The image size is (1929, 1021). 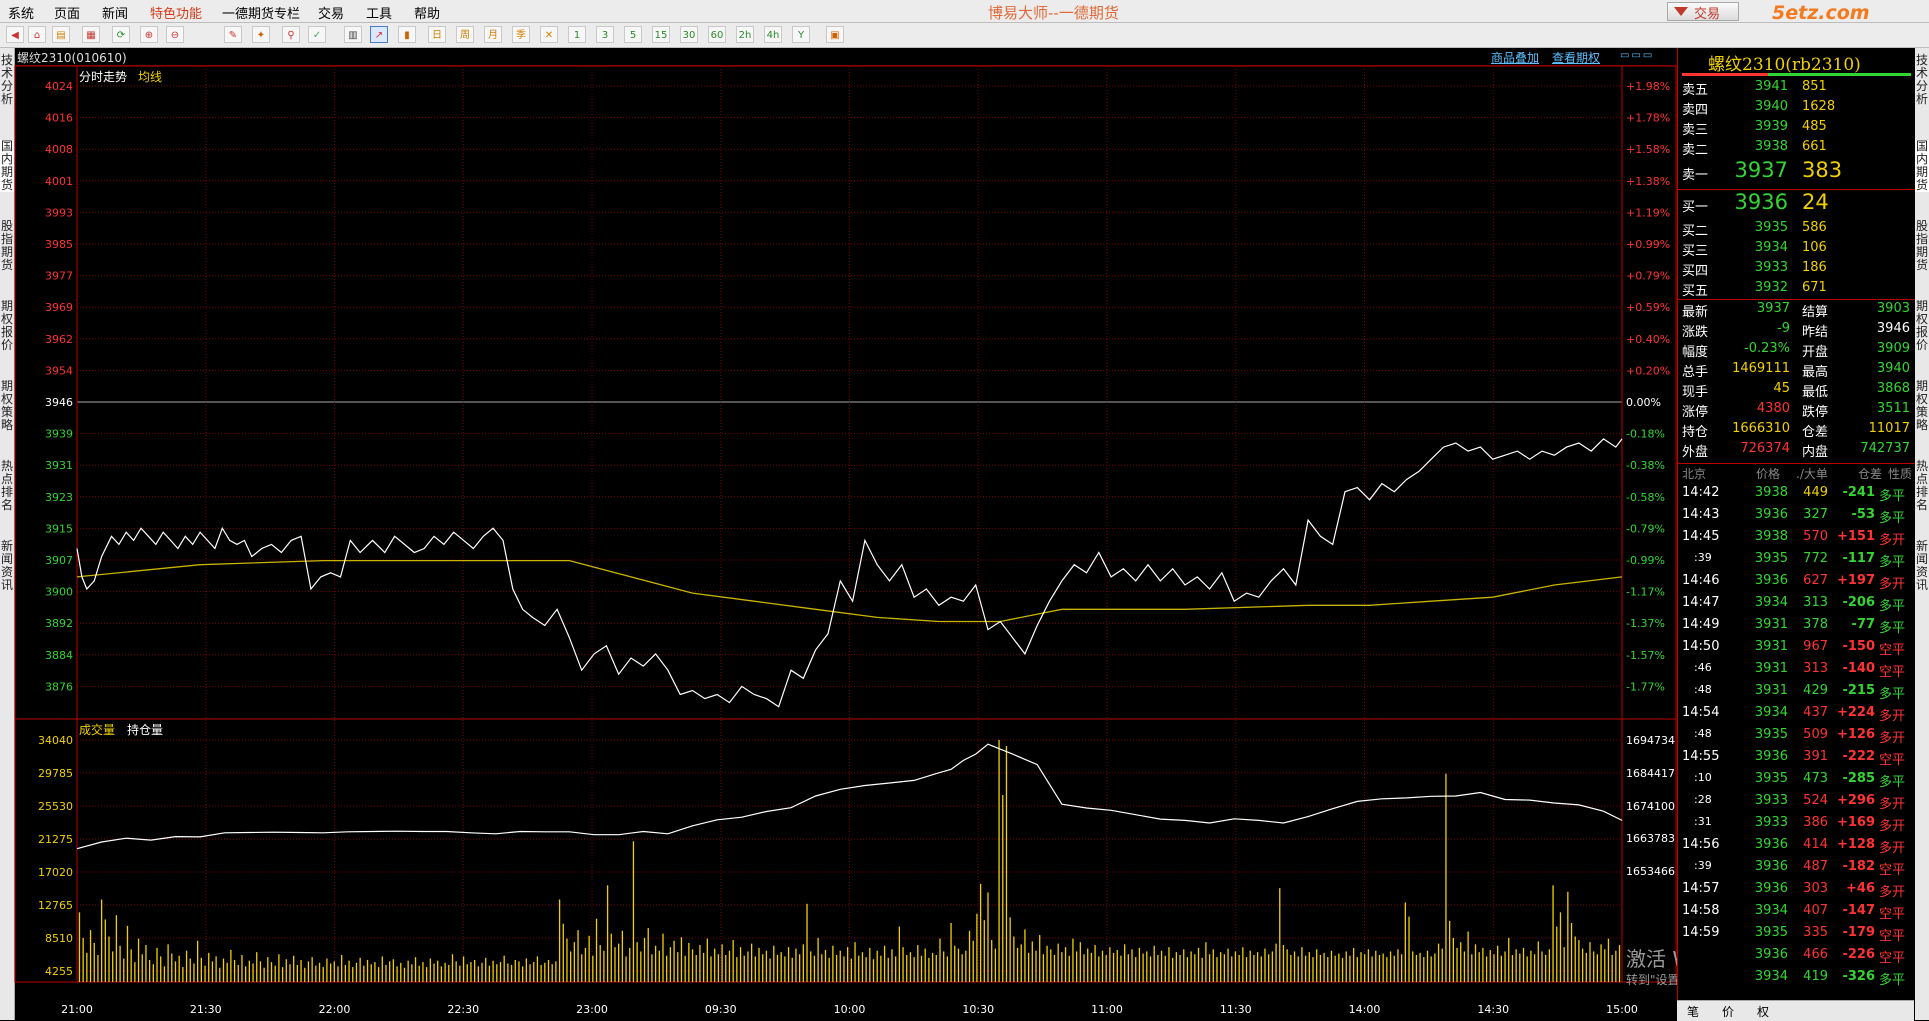 I want to click on tab-price: 价, so click(x=1728, y=1011).